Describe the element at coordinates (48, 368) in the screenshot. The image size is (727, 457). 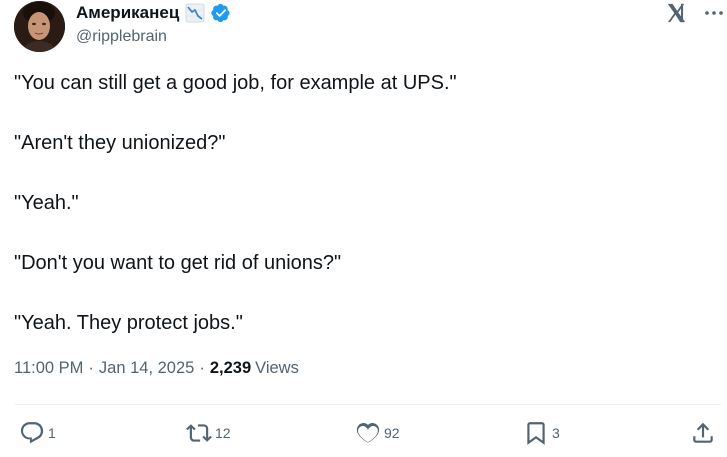
I see `tweet-time: 11:00 PM` at that location.